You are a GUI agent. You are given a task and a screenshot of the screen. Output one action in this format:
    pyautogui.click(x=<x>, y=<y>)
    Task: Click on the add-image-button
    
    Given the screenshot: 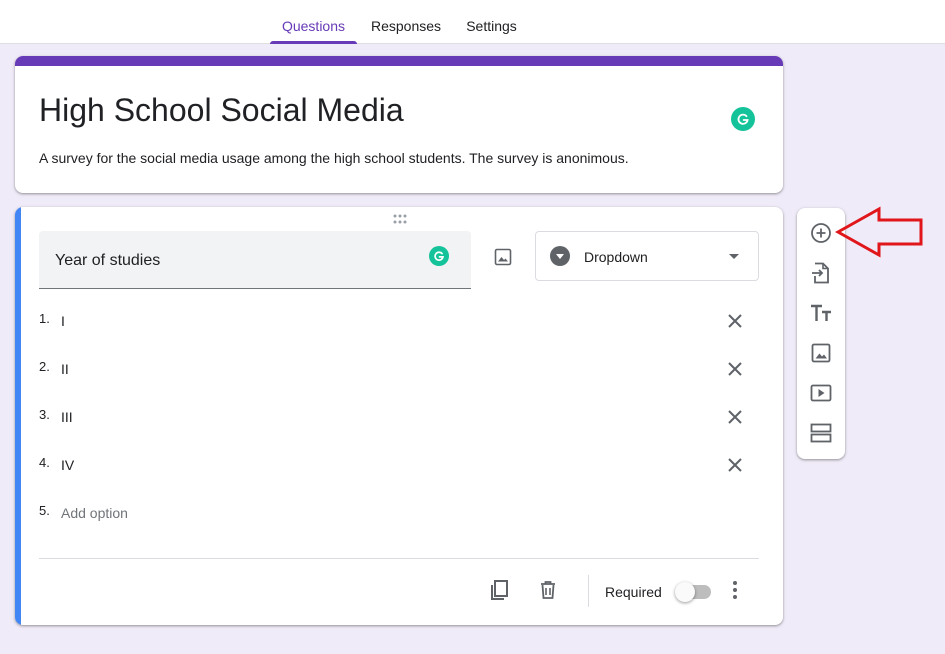 What is the action you would take?
    pyautogui.click(x=821, y=353)
    